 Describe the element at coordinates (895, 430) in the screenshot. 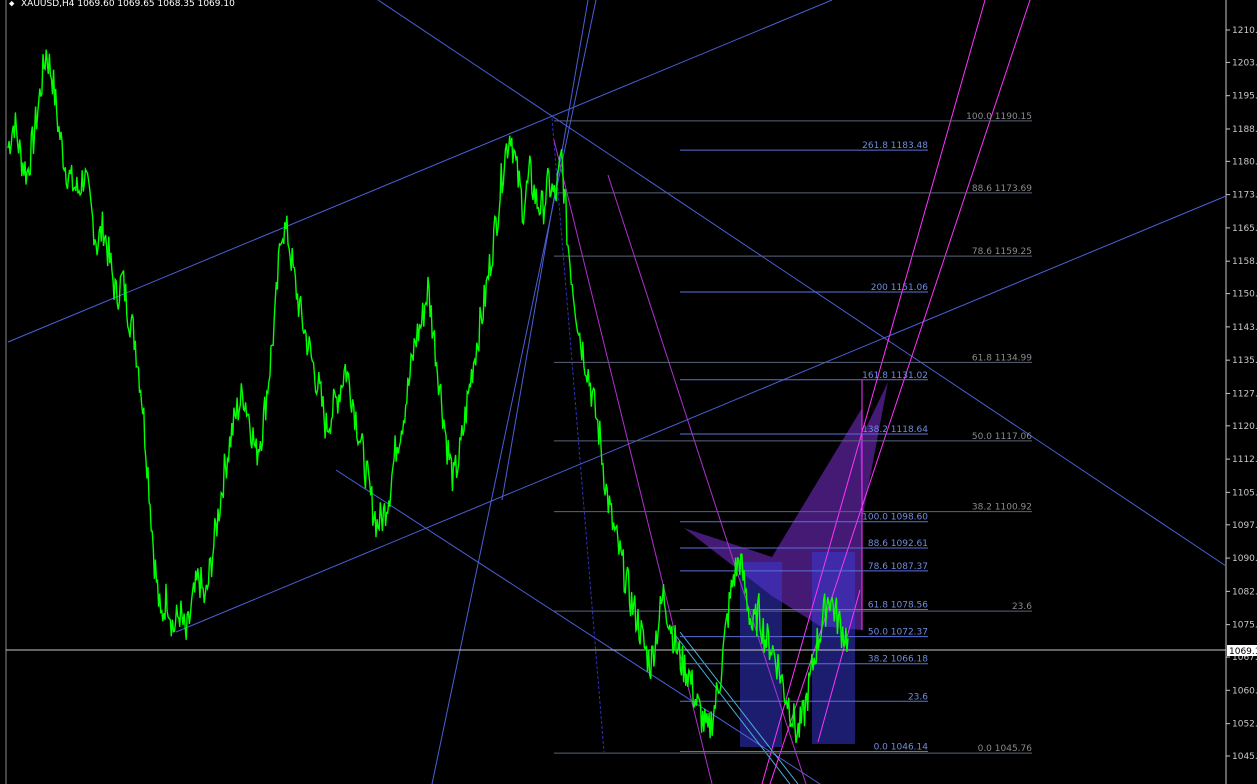

I see `fib-extension-label: 138.2 1118.64` at that location.